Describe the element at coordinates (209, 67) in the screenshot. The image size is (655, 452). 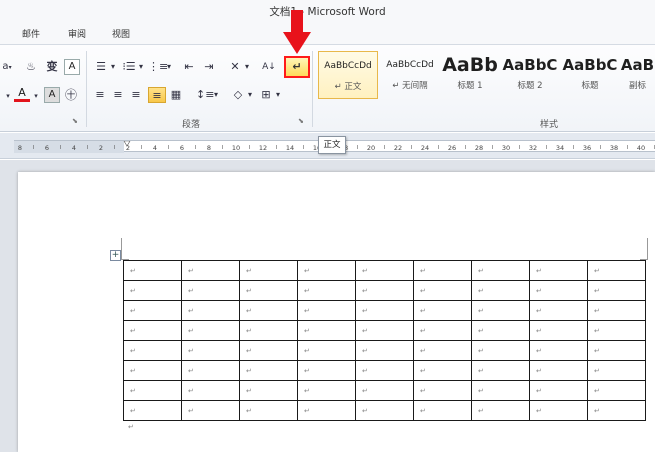
I see `increase-indent-icon: ⇥` at that location.